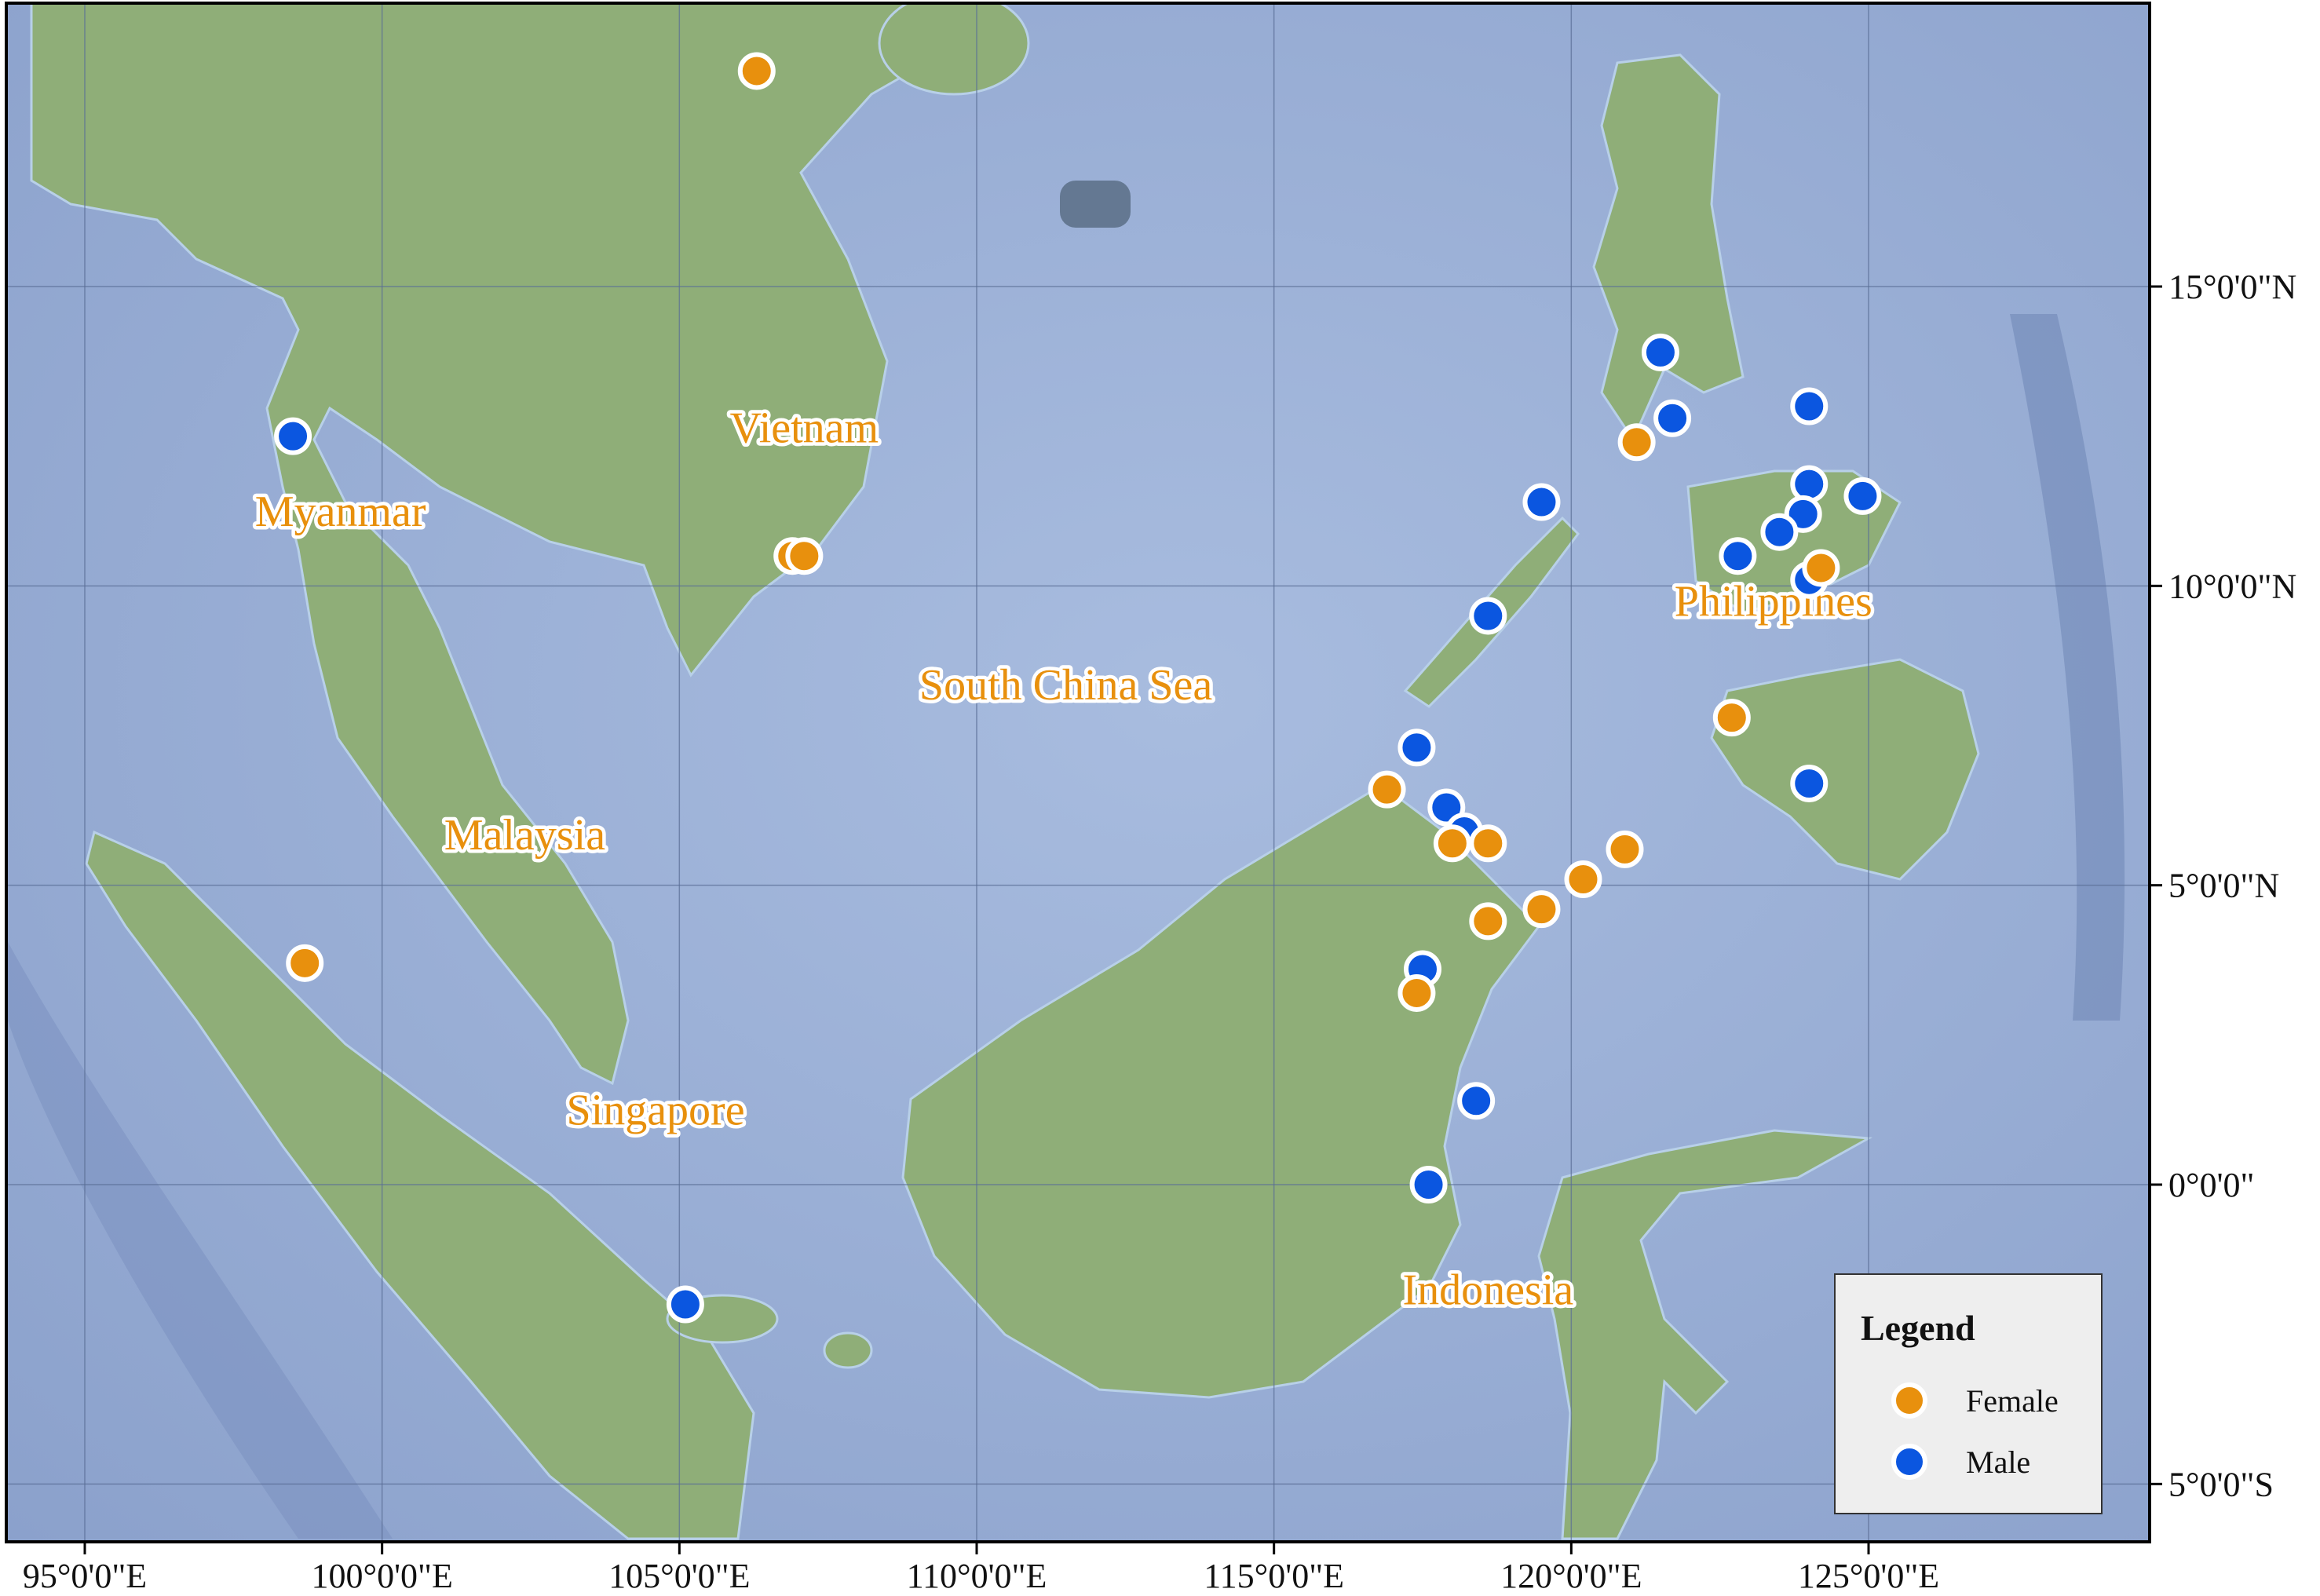 This screenshot has width=2320, height=1596. I want to click on land-hainan, so click(954, 49).